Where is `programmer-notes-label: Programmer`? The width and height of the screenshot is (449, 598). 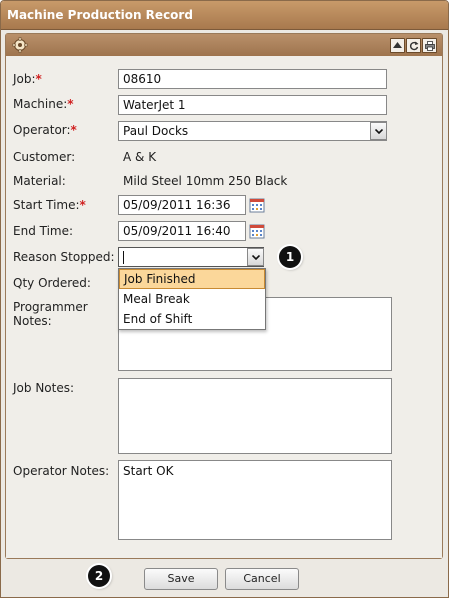 programmer-notes-label: Programmer is located at coordinates (50, 307).